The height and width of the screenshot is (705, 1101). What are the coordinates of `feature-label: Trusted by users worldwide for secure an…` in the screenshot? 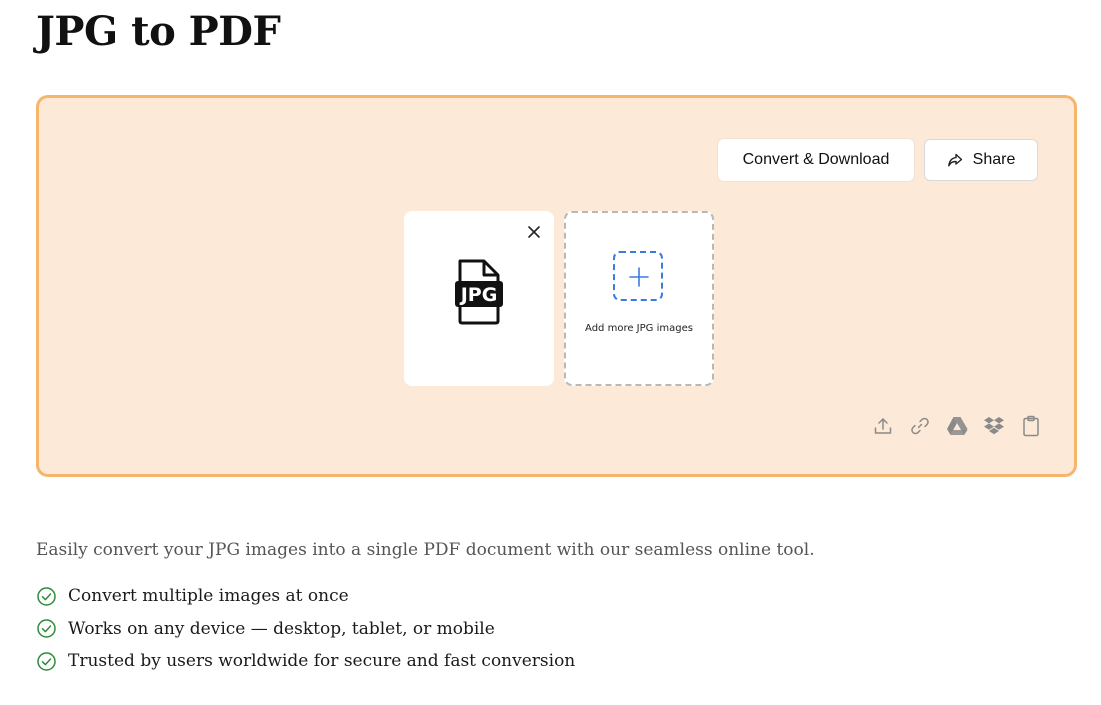 It's located at (322, 661).